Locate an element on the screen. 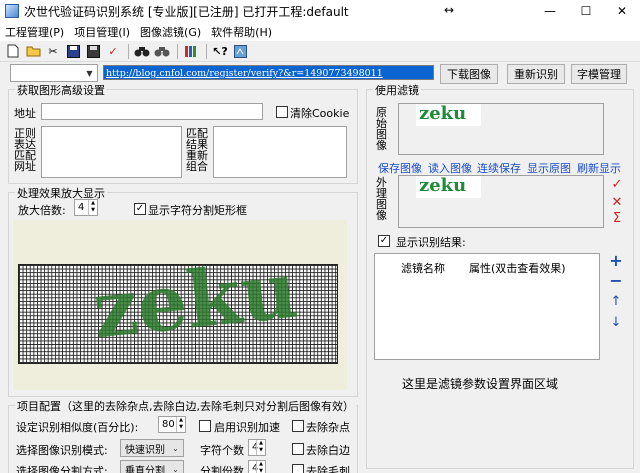 The image size is (640, 473). show-original-link: 显示原图 is located at coordinates (549, 168).